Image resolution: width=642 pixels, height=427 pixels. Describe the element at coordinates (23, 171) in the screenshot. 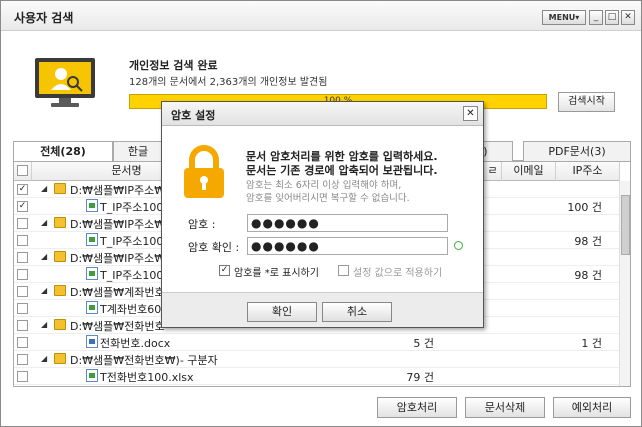

I see `header-checkbox` at that location.